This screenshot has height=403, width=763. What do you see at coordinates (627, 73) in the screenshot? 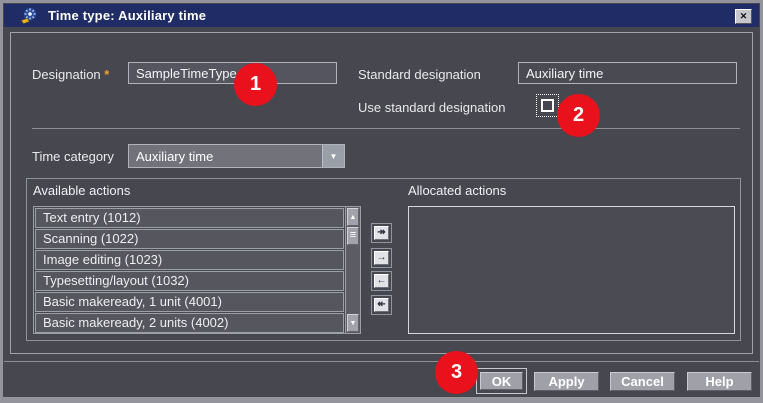
I see `standard-designation-input` at bounding box center [627, 73].